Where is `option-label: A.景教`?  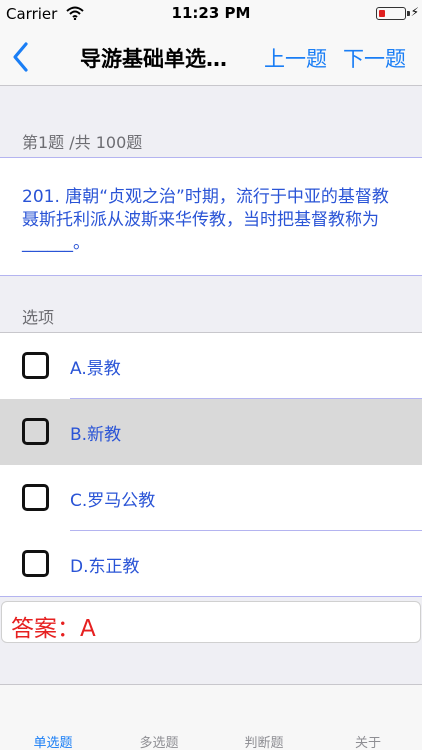
option-label: A.景教 is located at coordinates (95, 369).